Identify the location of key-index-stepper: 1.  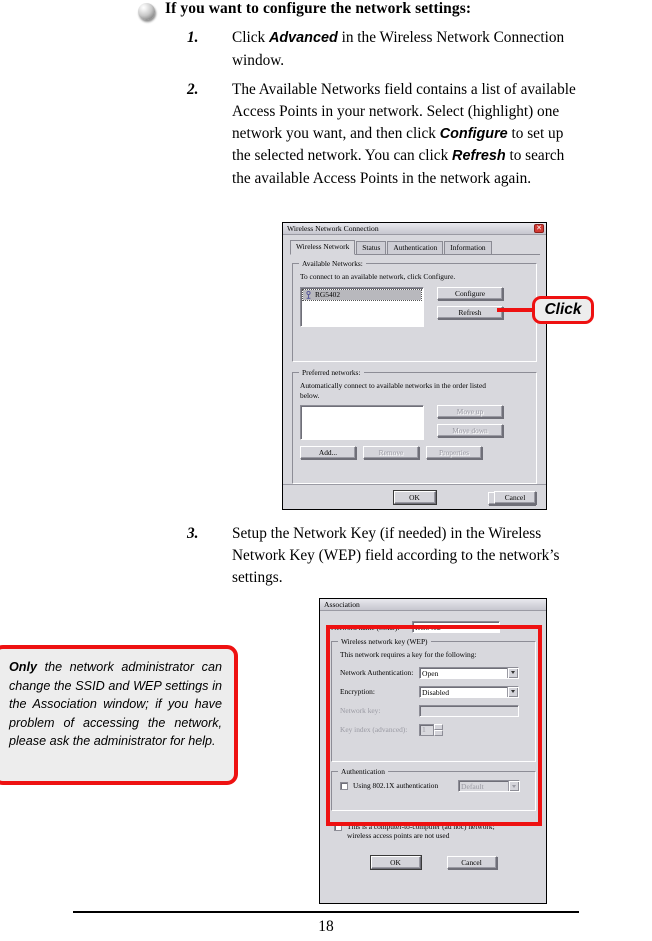
(431, 729).